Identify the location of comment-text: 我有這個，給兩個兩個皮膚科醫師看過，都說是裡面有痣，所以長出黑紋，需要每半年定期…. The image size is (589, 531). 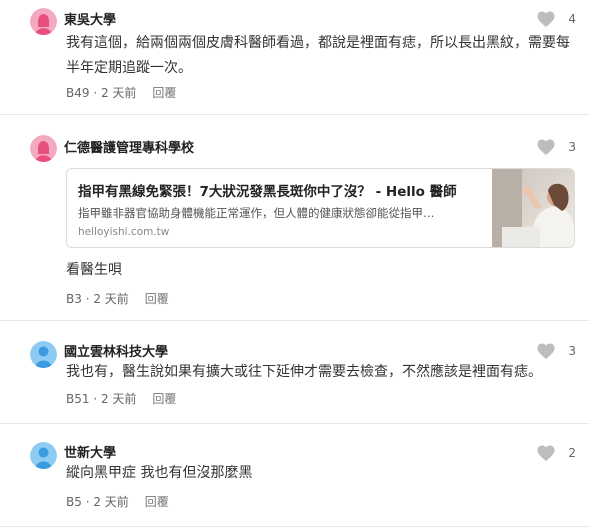
(318, 55).